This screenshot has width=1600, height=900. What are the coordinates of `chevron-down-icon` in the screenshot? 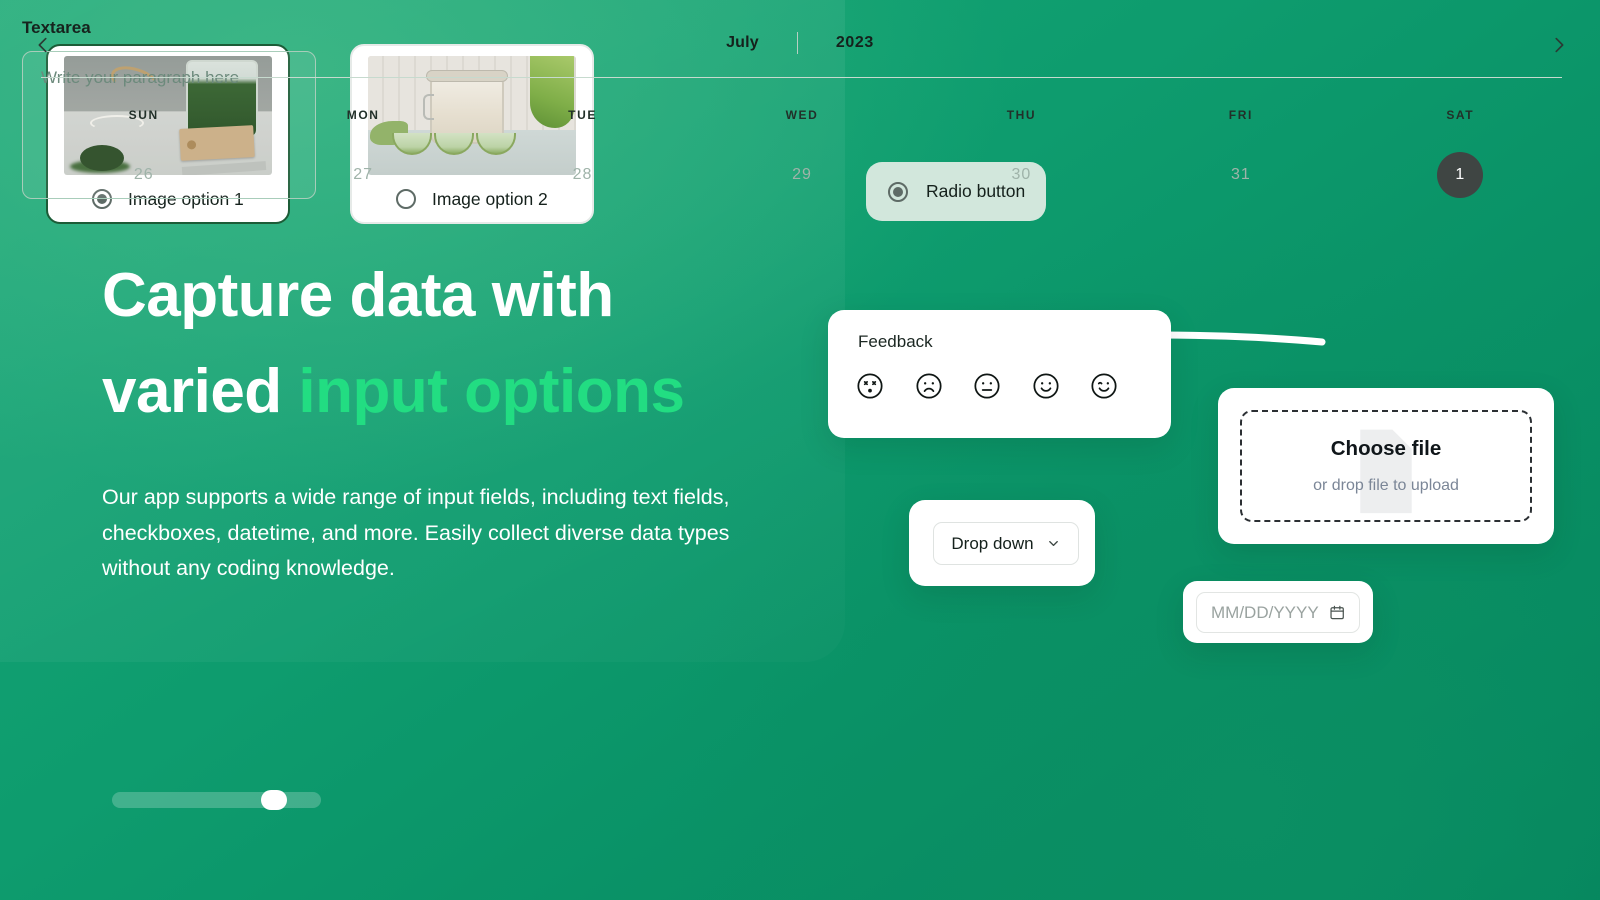 It's located at (1053, 543).